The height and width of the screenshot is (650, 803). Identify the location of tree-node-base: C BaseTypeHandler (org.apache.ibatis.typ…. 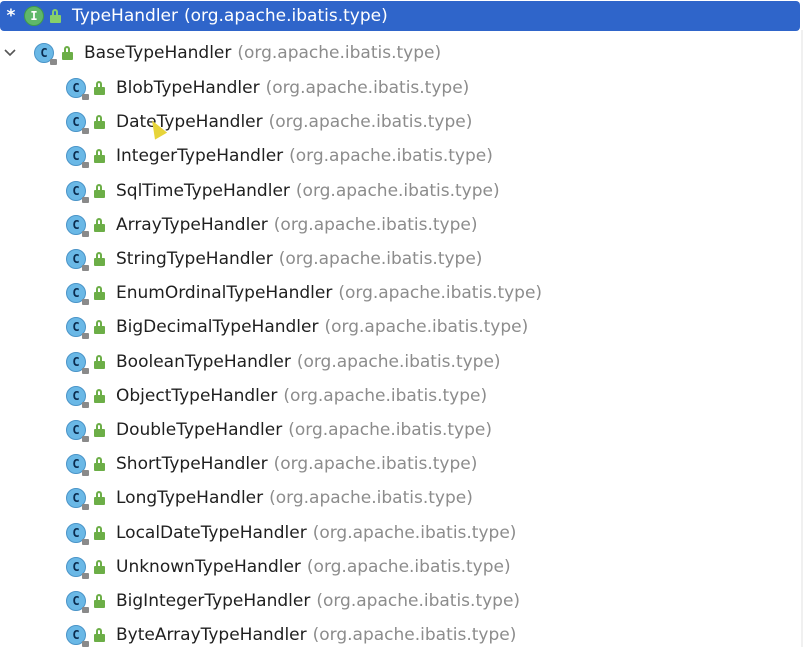
(220, 53).